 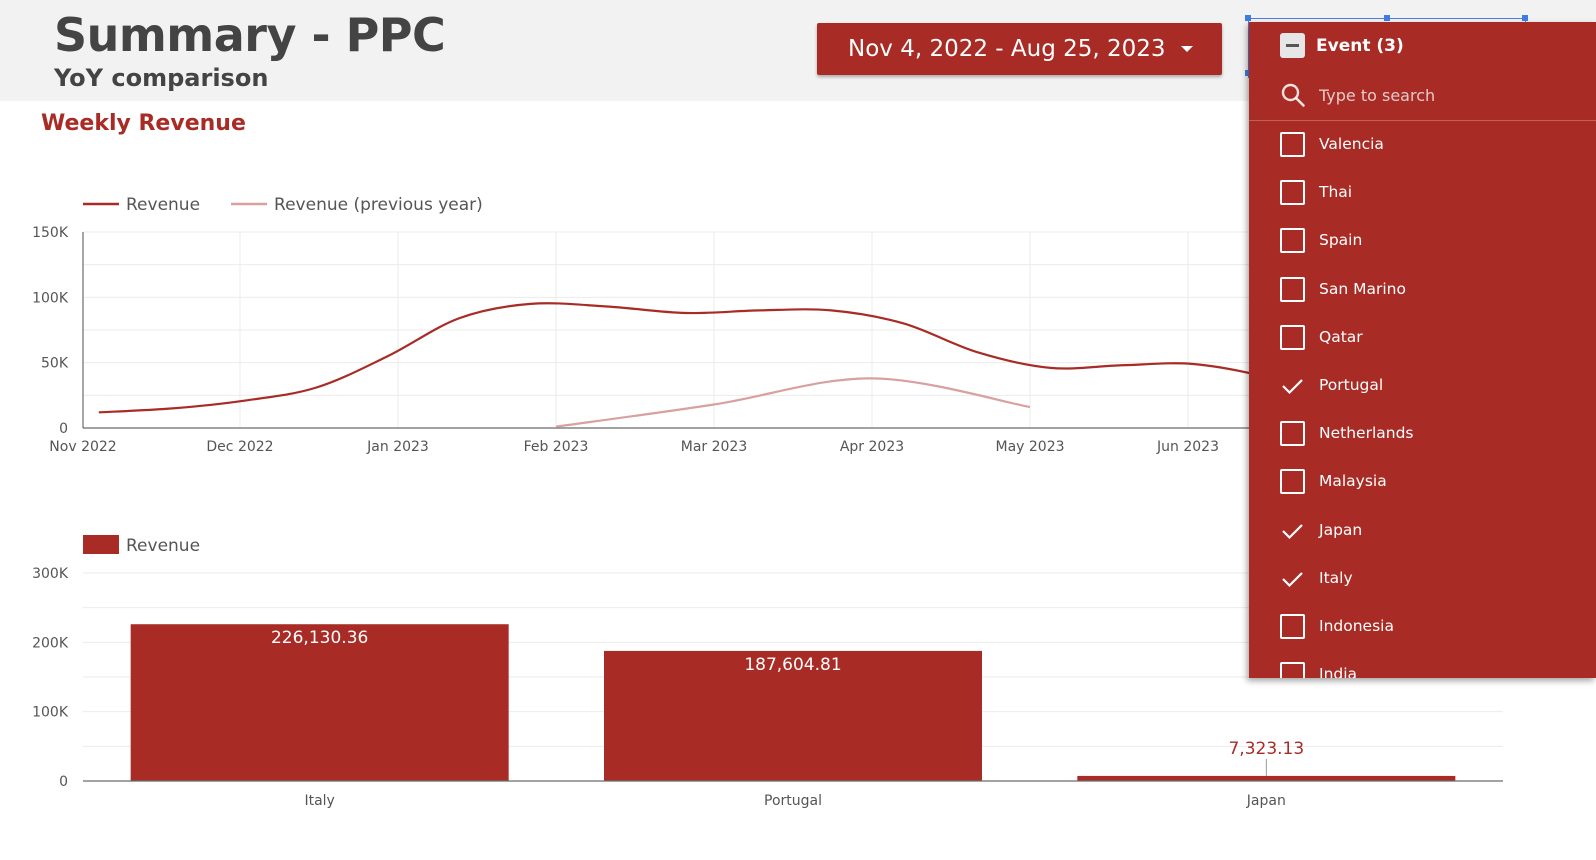 What do you see at coordinates (1366, 433) in the screenshot?
I see `filter-option-label: Netherlands` at bounding box center [1366, 433].